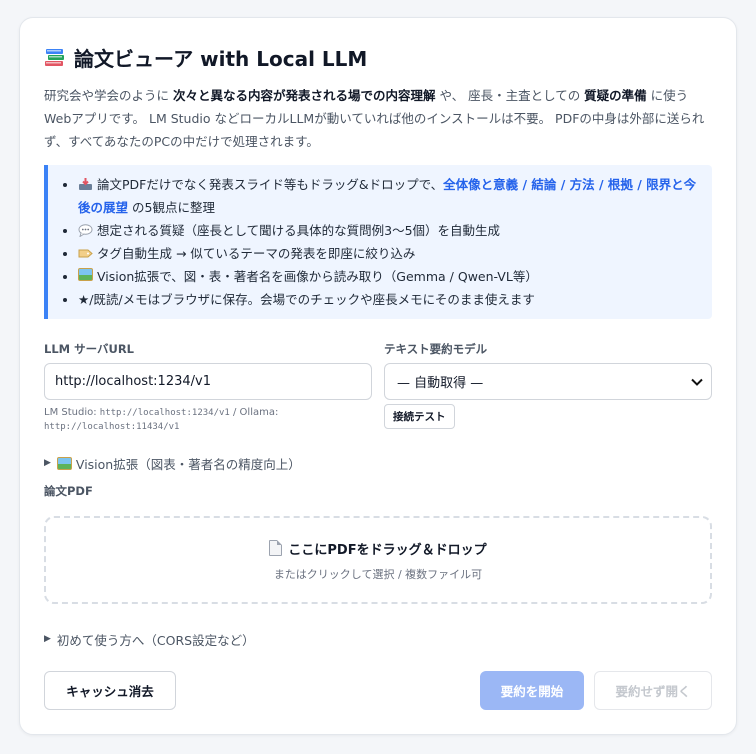 Image resolution: width=756 pixels, height=754 pixels. What do you see at coordinates (89, 349) in the screenshot?
I see `url-label: LLM サーバURL` at bounding box center [89, 349].